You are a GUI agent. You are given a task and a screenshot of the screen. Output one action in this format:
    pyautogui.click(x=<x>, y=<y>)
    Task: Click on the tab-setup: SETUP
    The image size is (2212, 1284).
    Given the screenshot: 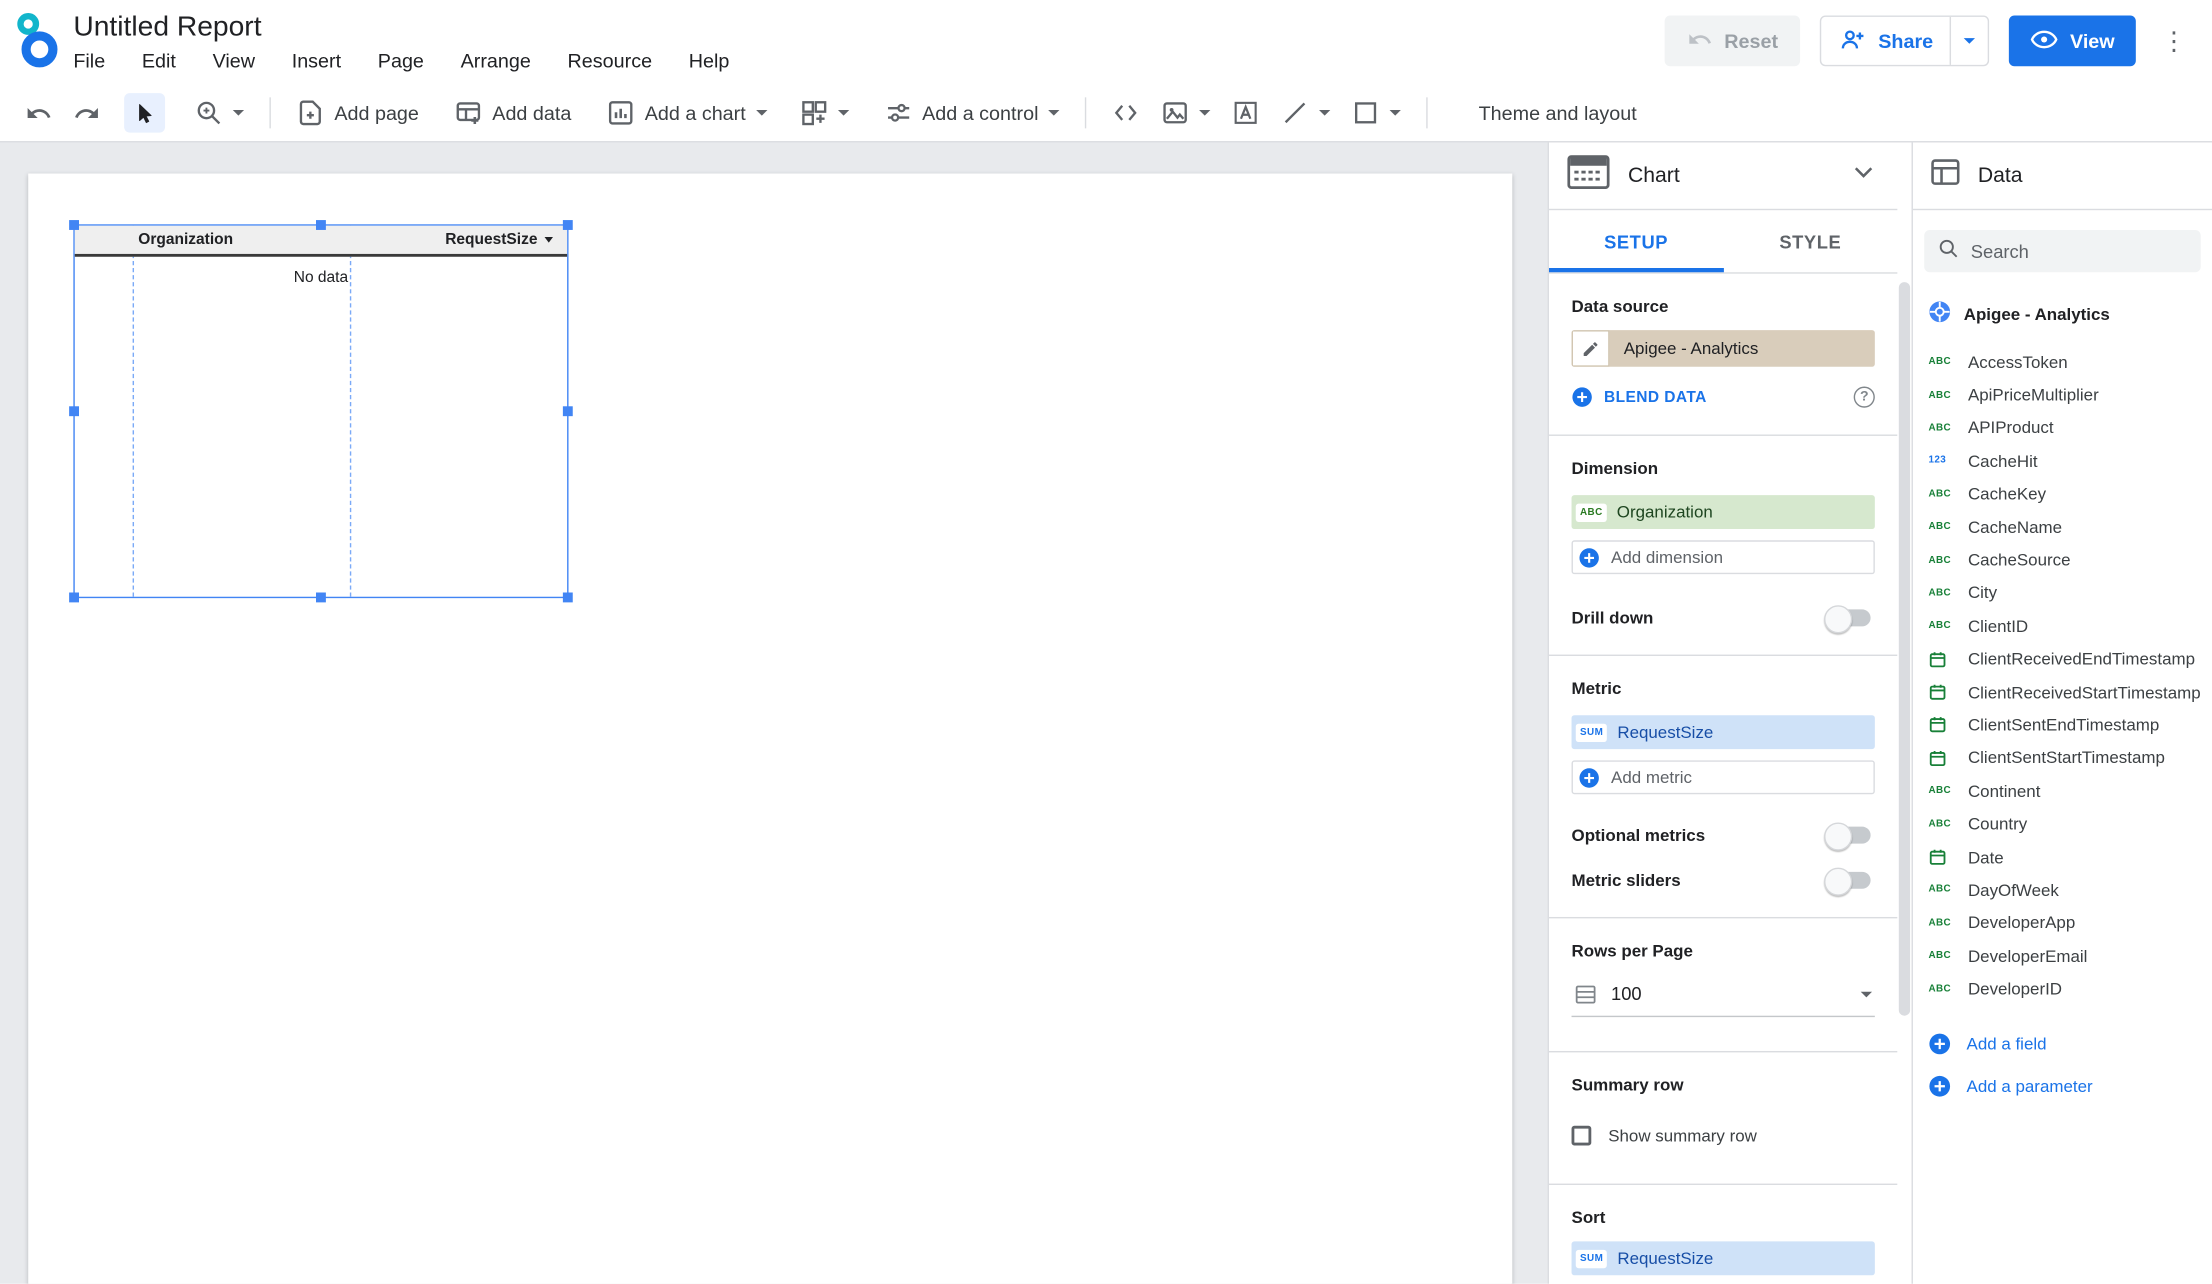 What is the action you would take?
    pyautogui.click(x=1636, y=241)
    